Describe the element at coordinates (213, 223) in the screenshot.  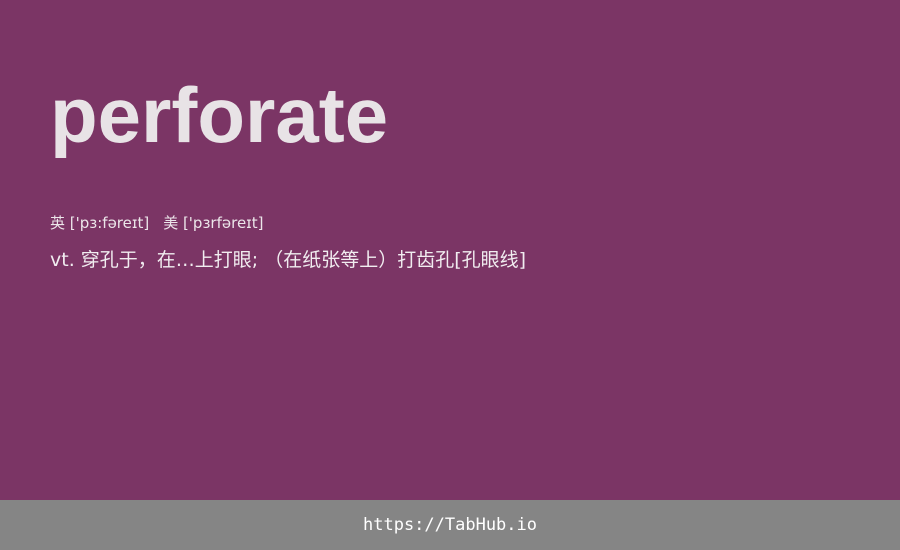
I see `phonetic-us: 美 ['pɜrfəreɪt]` at that location.